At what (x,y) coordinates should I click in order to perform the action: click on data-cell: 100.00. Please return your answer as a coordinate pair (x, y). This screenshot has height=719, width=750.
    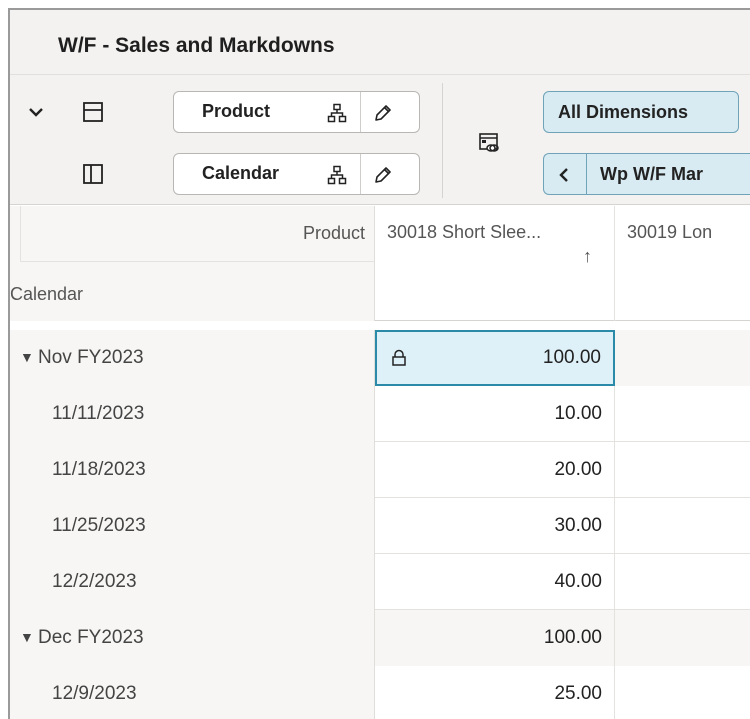
    Looking at the image, I should click on (495, 638).